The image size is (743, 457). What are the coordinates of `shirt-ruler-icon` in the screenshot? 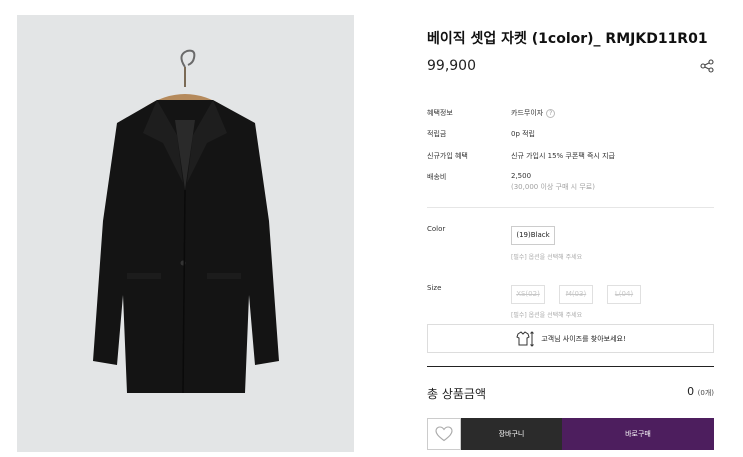 It's located at (525, 338).